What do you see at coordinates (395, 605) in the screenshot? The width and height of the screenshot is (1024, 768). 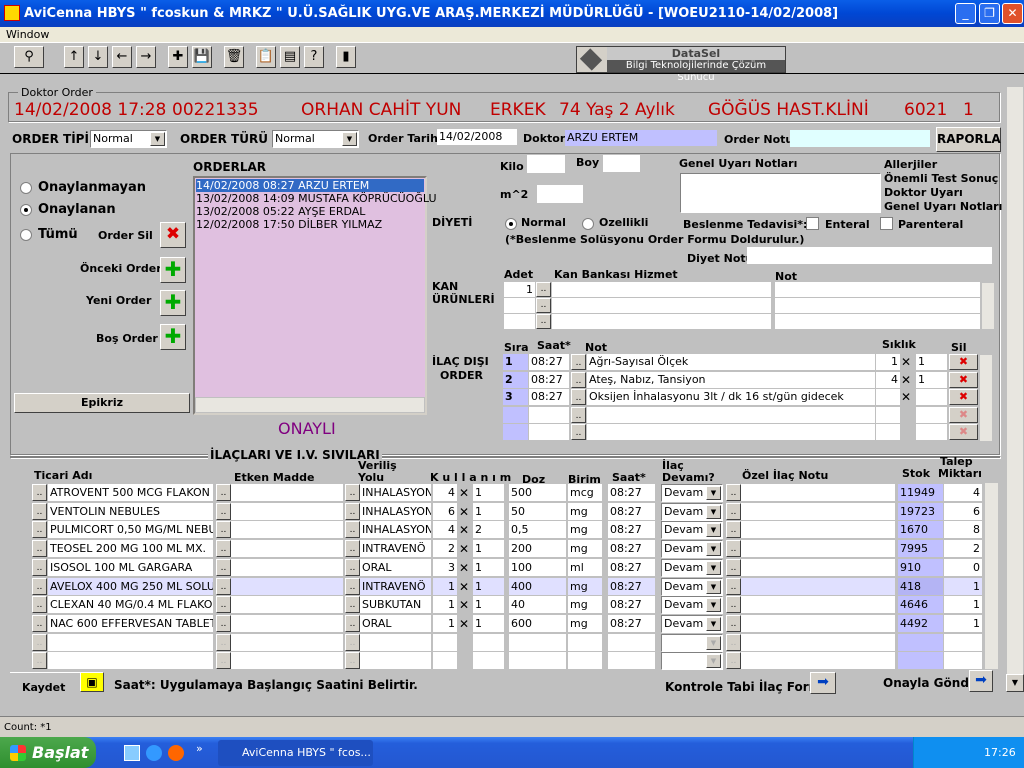 I see `yolu-cell: SUBKUTAN` at bounding box center [395, 605].